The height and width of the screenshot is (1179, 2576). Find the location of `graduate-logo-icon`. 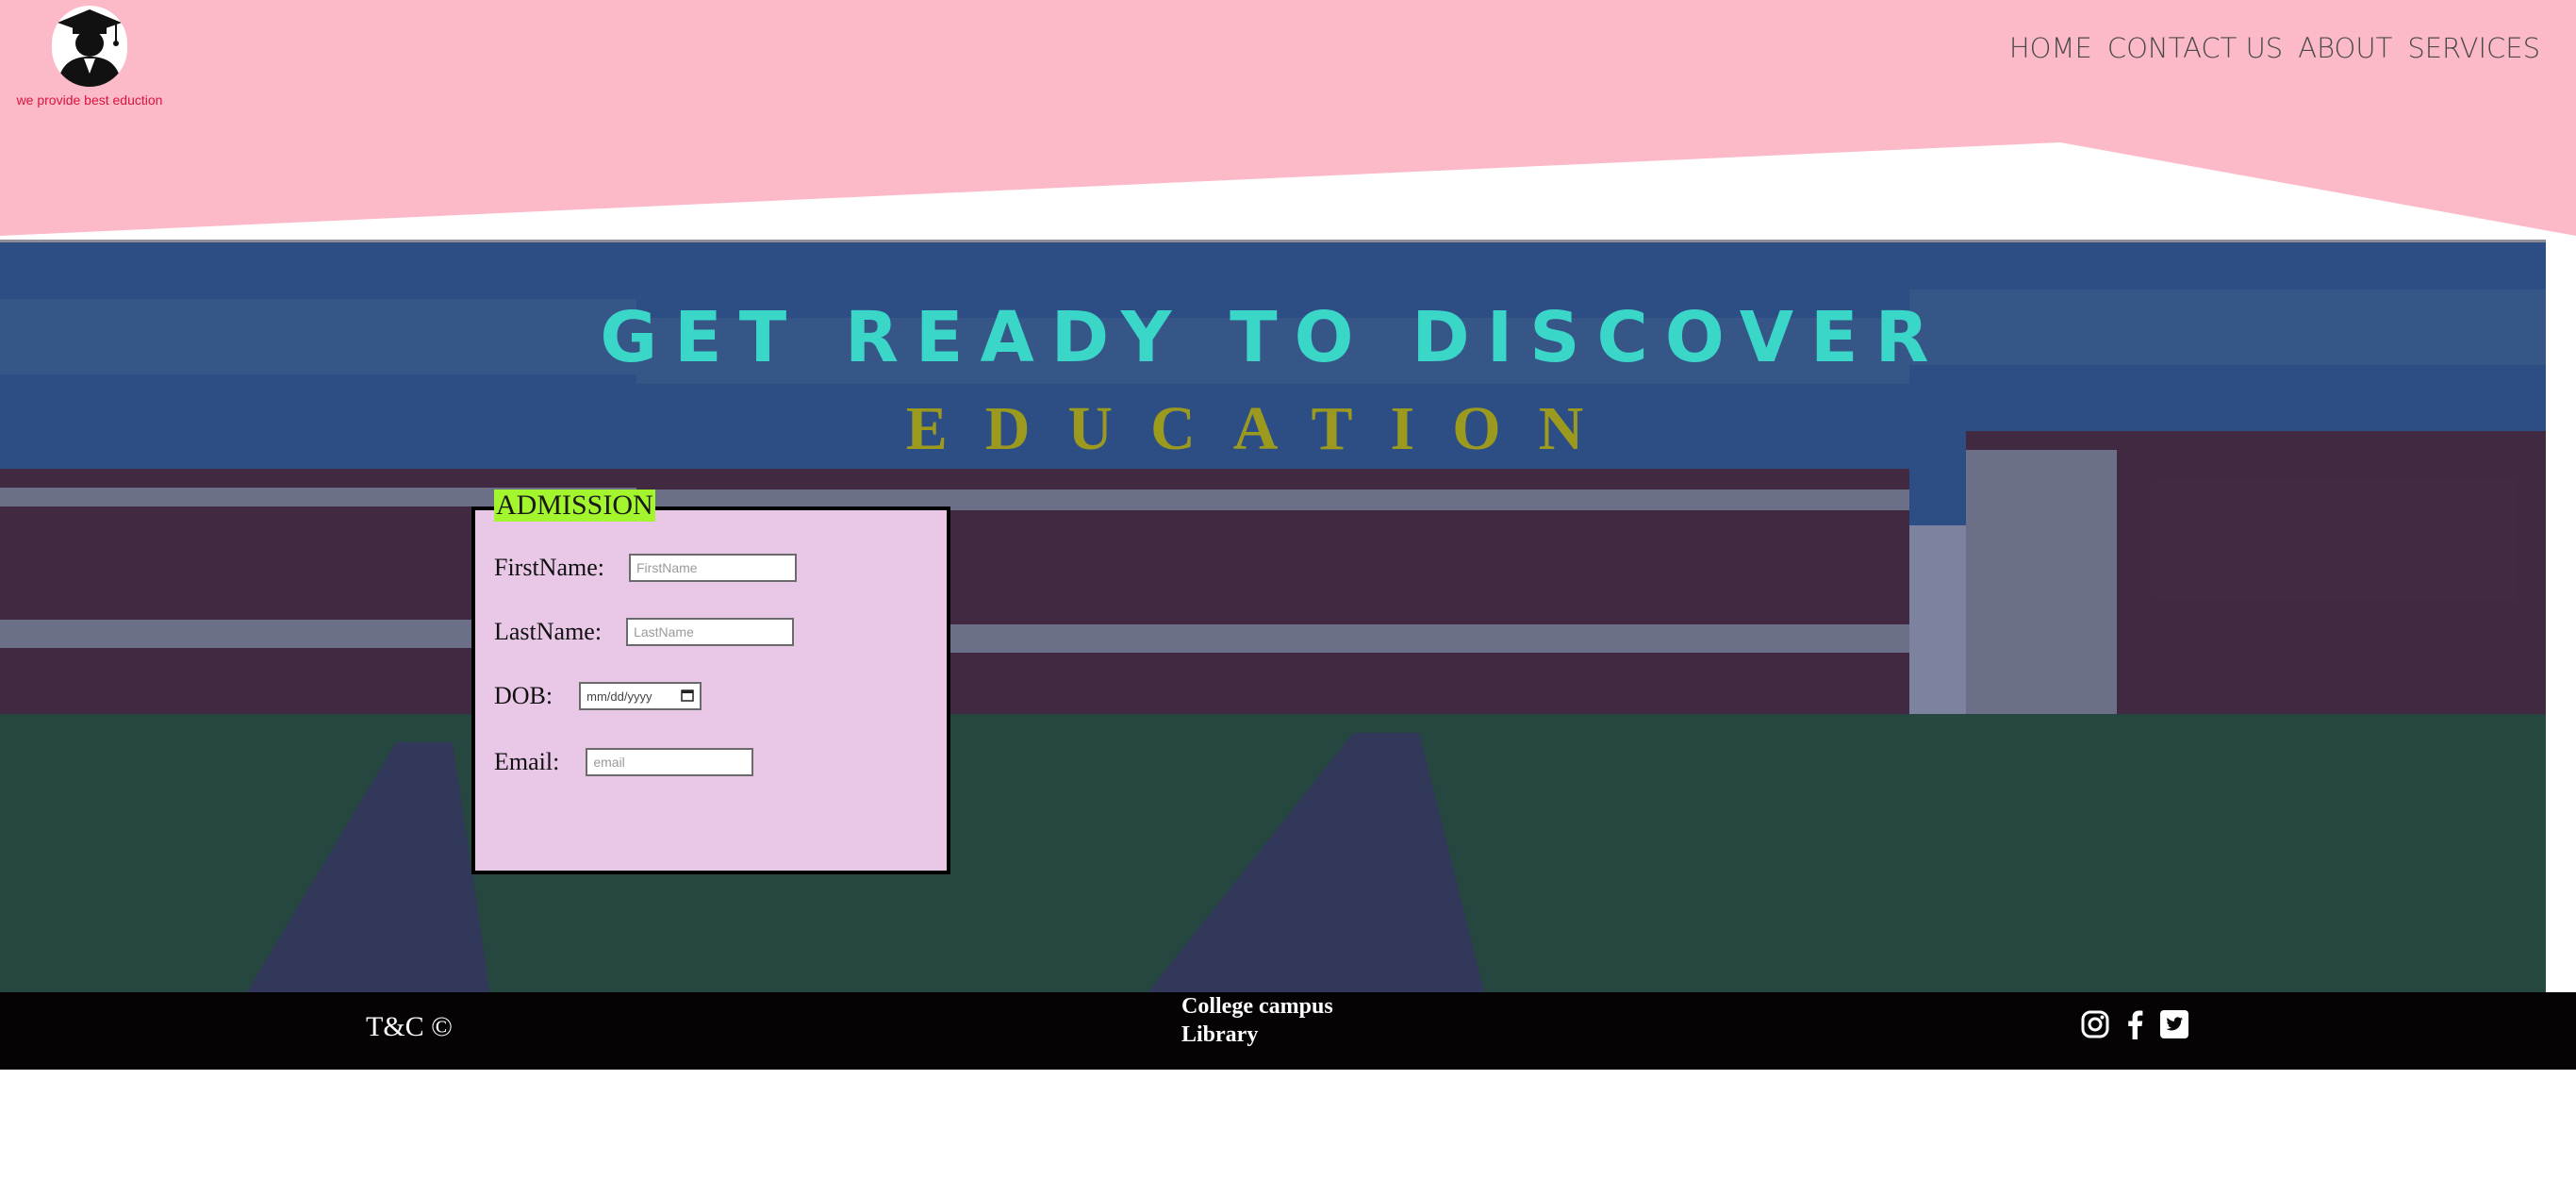

graduate-logo-icon is located at coordinates (89, 47).